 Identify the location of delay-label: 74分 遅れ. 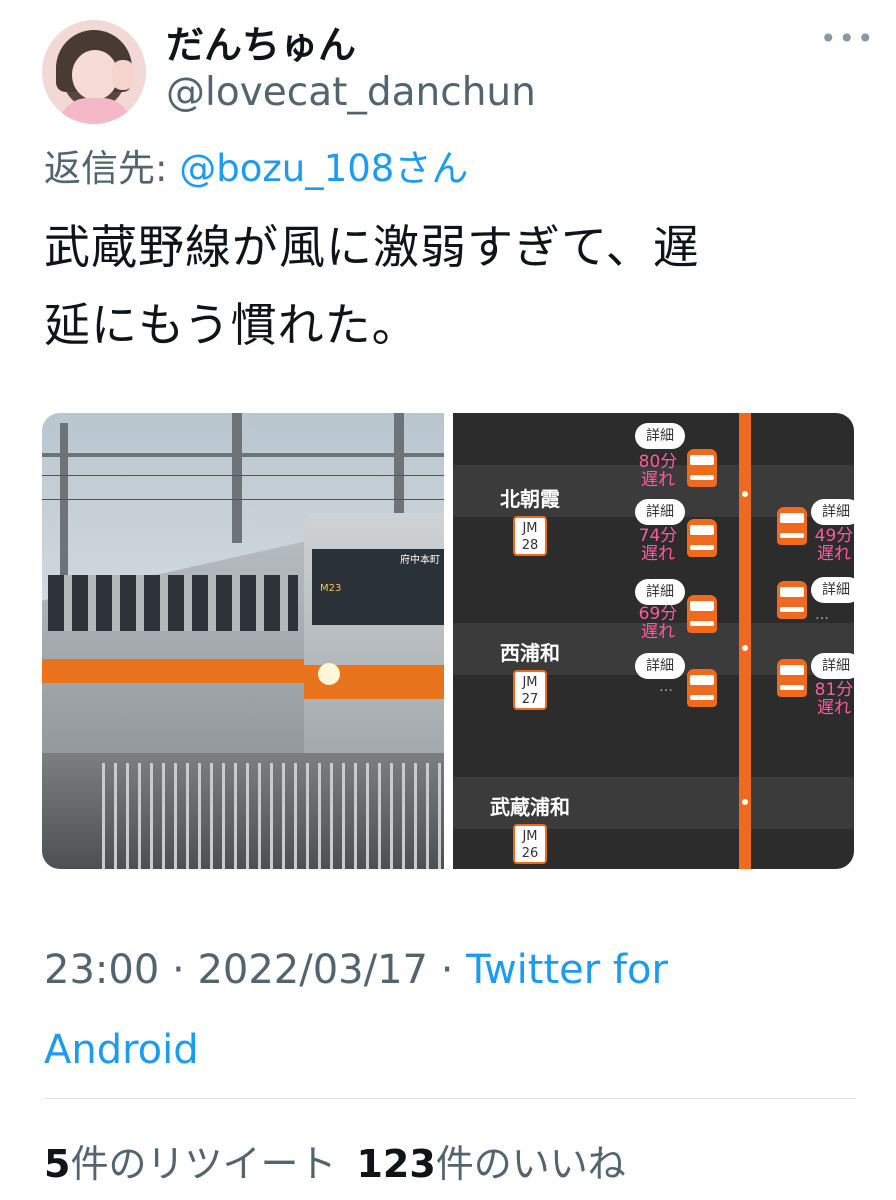
(658, 545).